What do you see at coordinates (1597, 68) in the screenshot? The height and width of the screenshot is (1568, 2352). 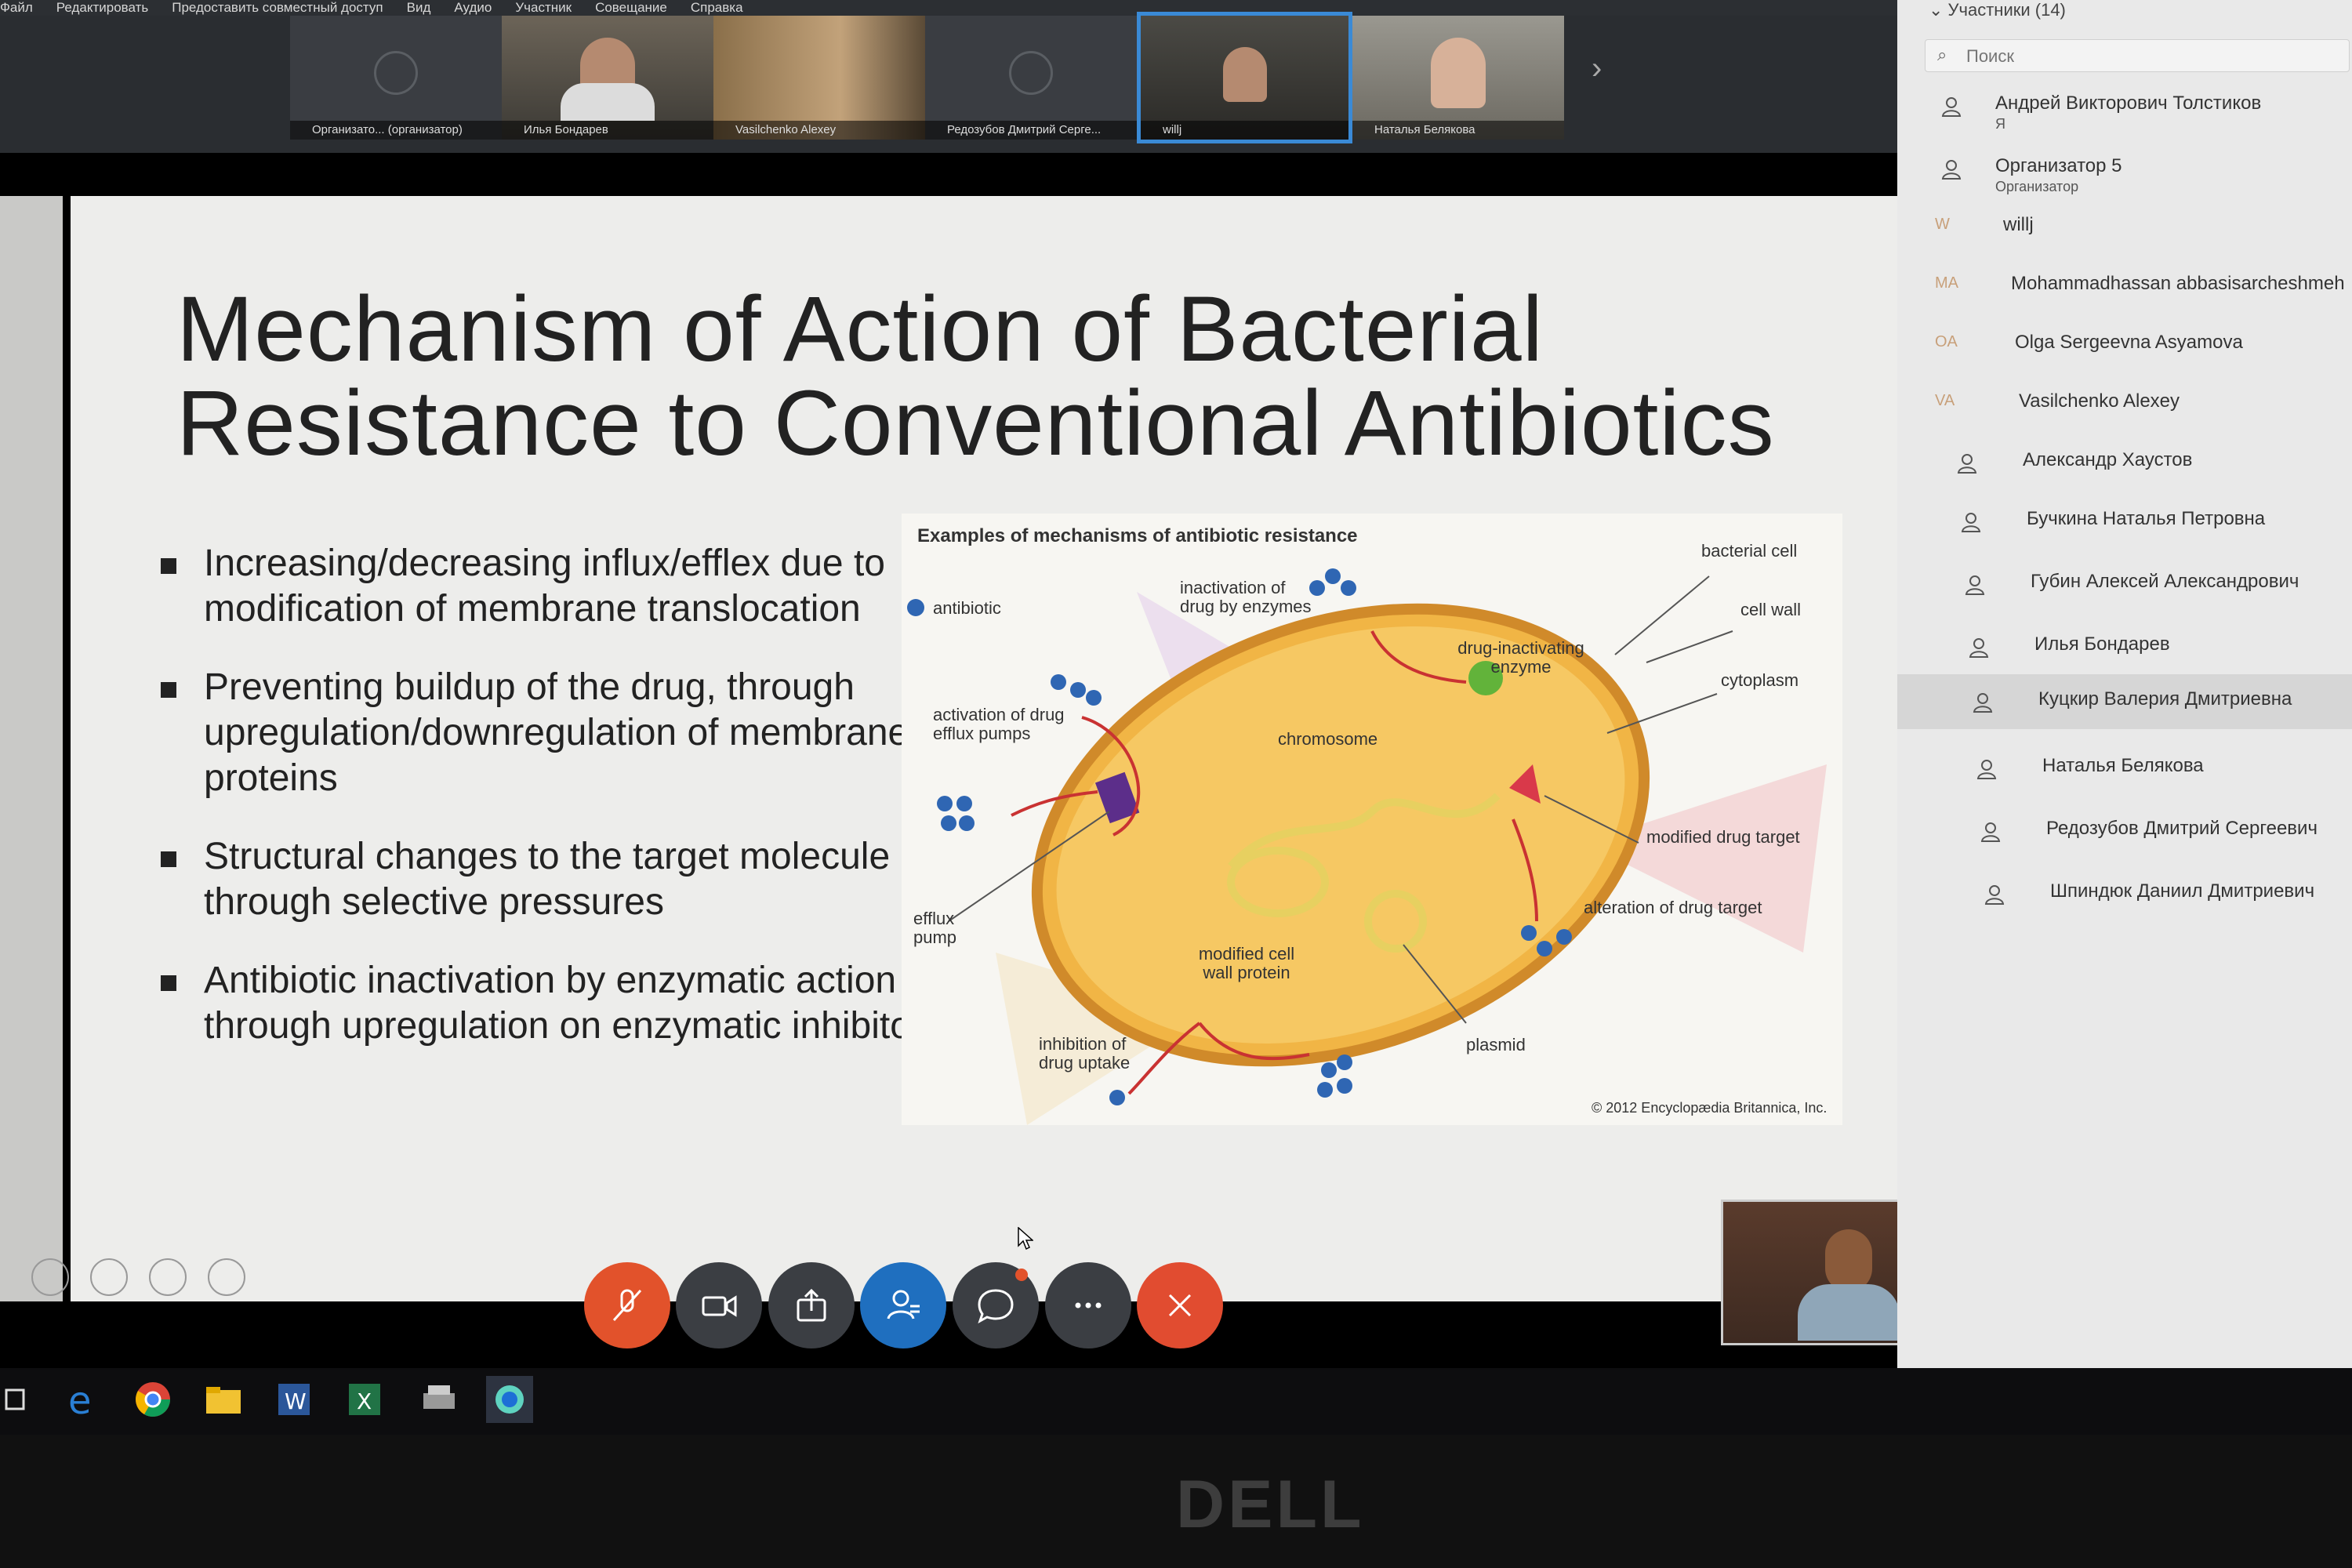 I see `chevron-right-icon: ›` at bounding box center [1597, 68].